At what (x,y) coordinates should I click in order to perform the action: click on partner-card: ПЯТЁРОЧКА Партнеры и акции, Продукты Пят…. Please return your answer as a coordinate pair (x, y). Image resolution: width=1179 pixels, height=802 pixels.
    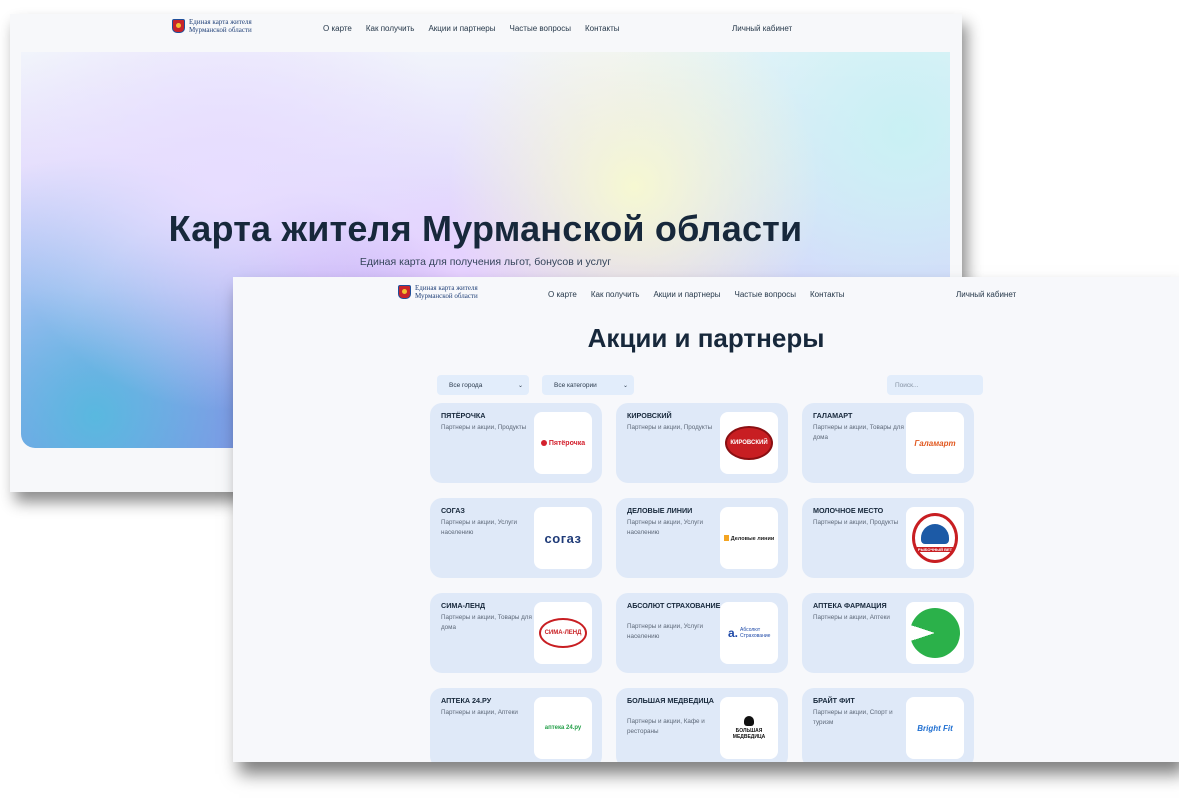
    Looking at the image, I should click on (516, 443).